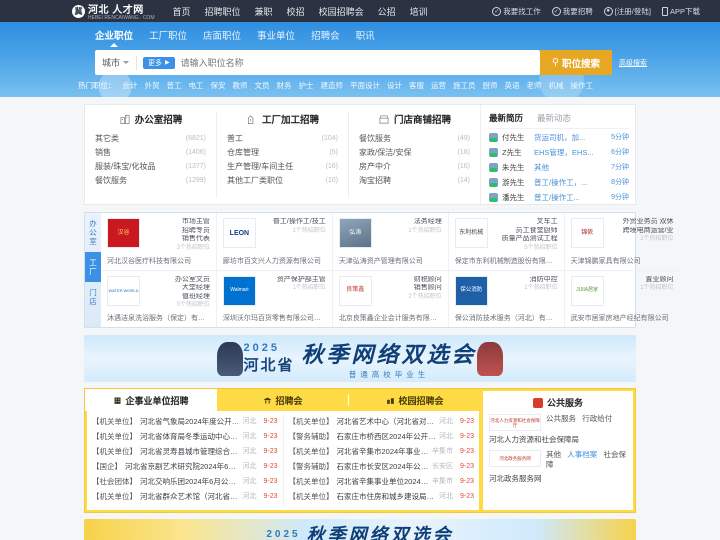  I want to click on hot-keyword: 电工, so click(196, 85).